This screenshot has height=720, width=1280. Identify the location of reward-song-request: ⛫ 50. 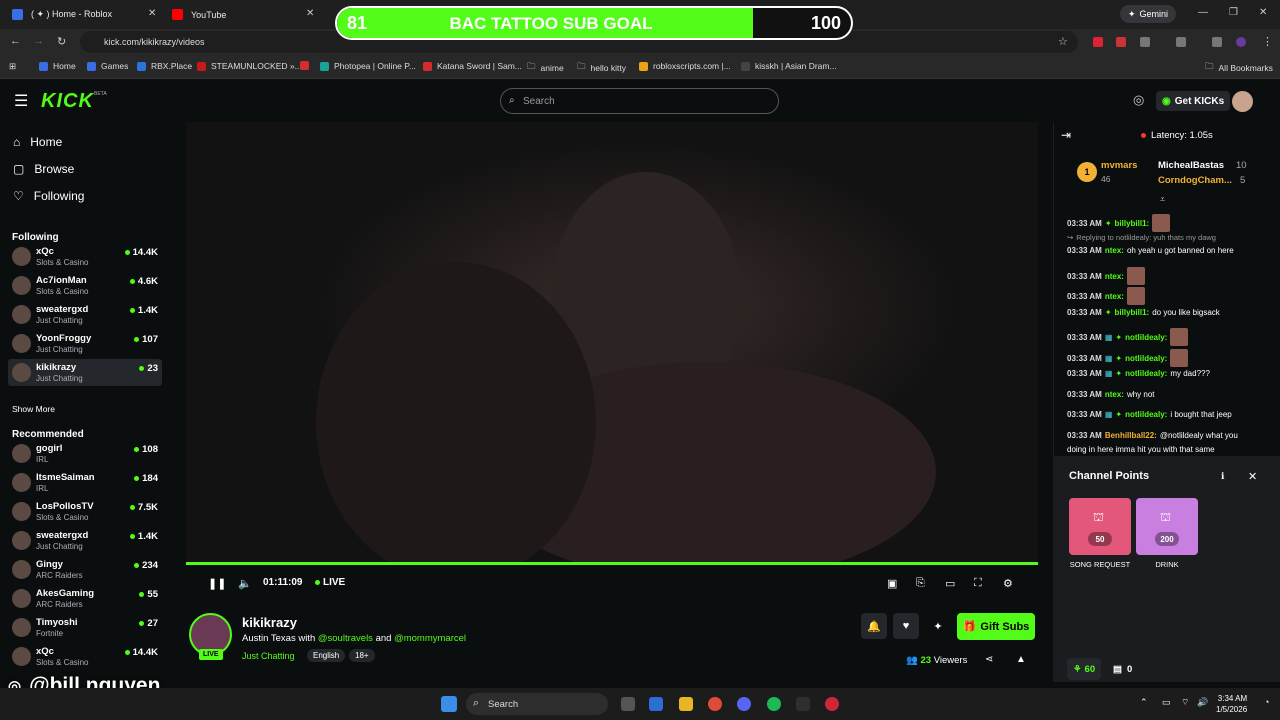
(1100, 526).